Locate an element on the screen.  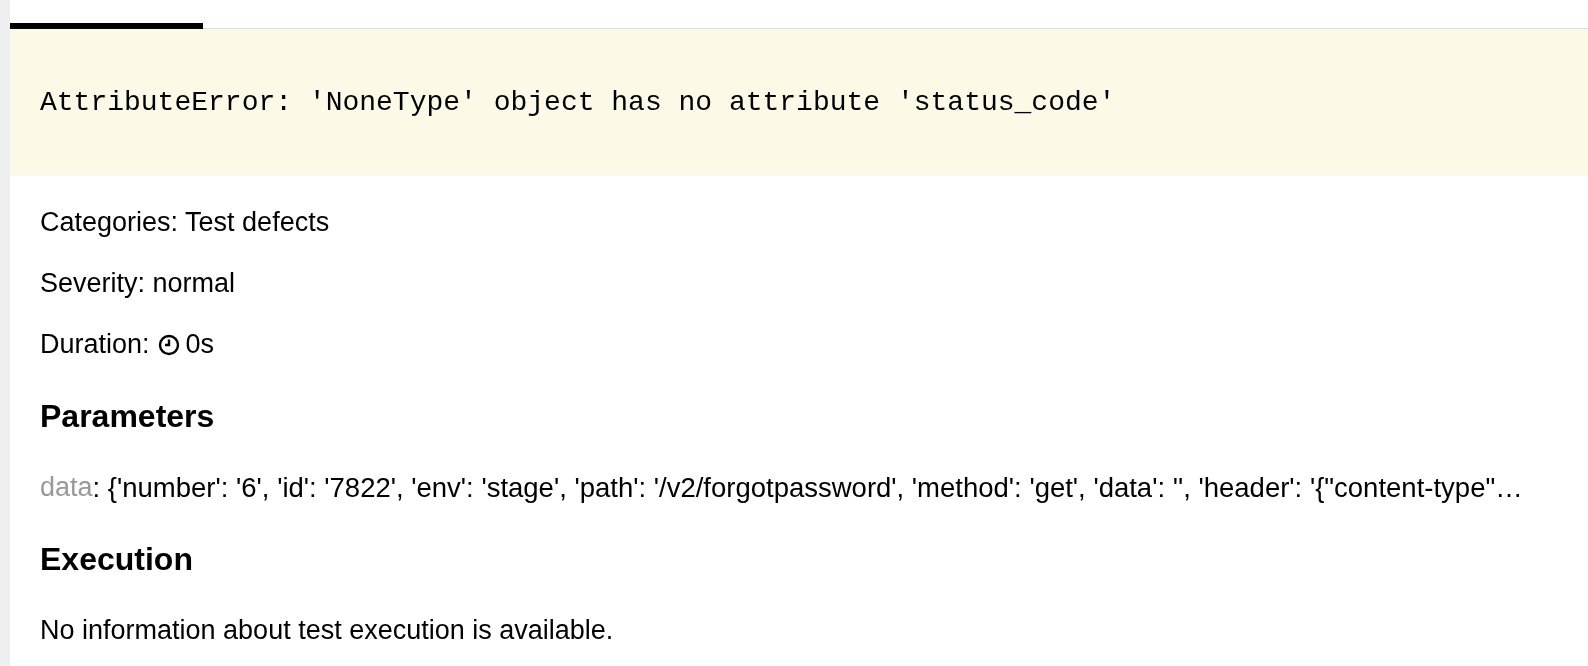
execution-text: No information about test execution is available. is located at coordinates (327, 630).